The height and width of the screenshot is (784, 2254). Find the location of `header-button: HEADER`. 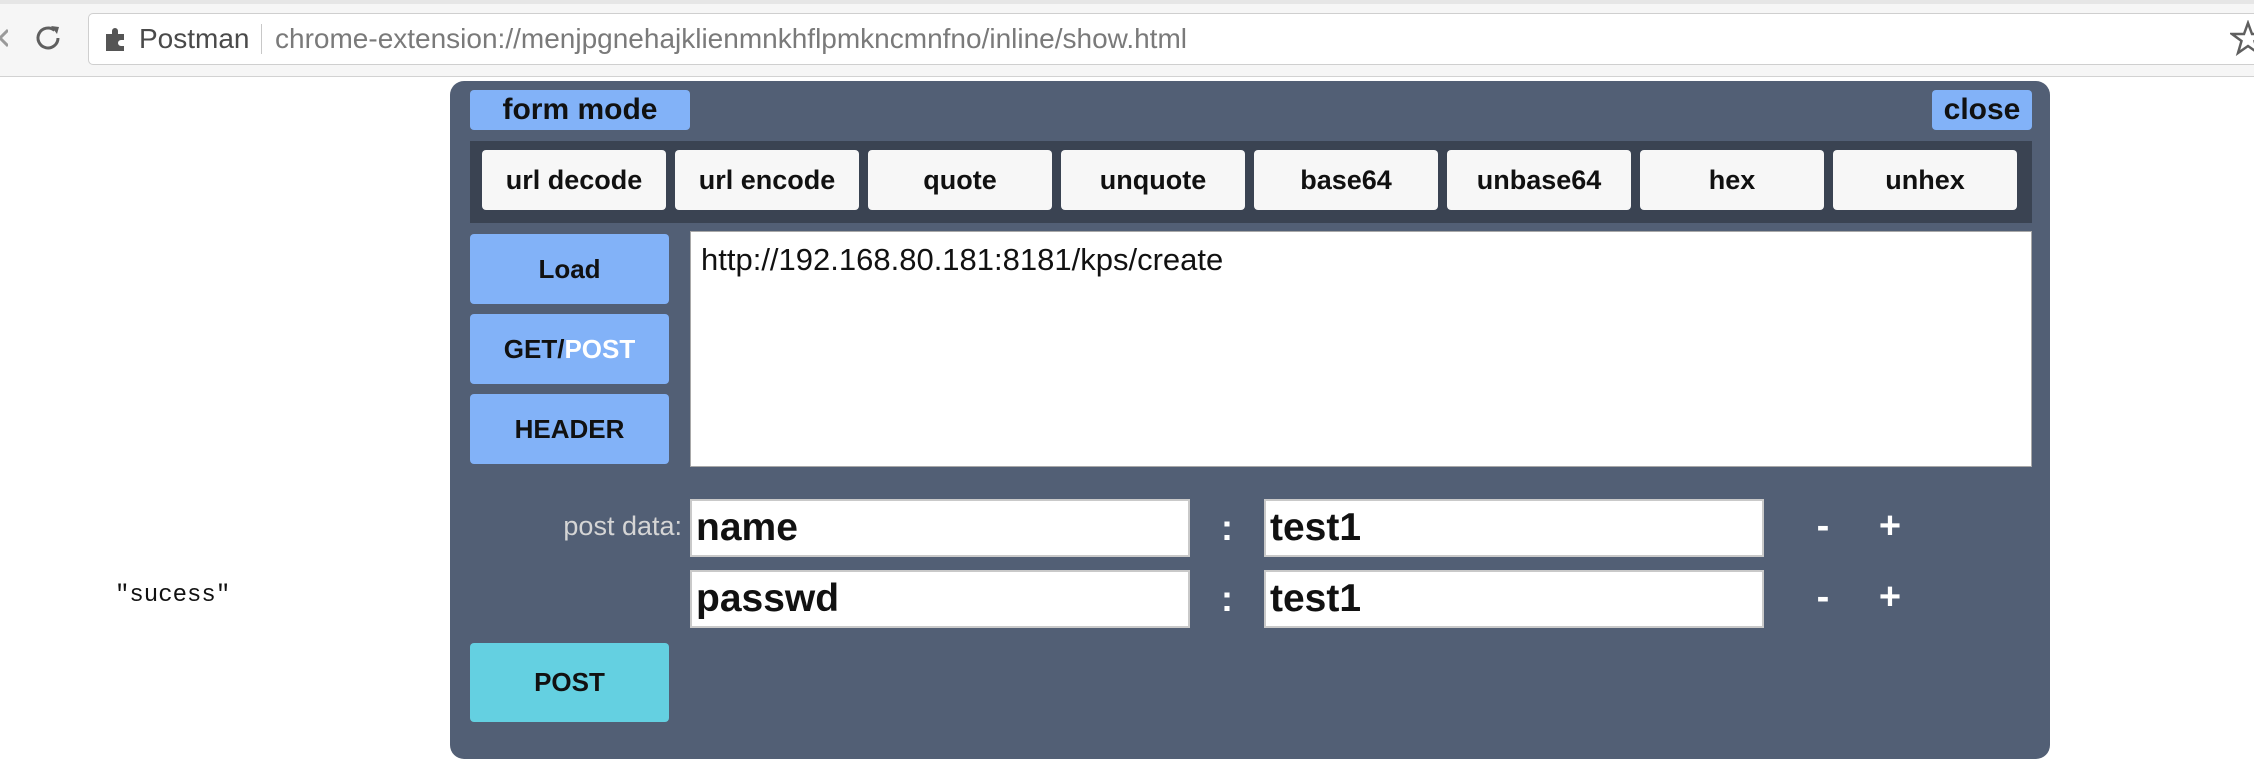

header-button: HEADER is located at coordinates (569, 429).